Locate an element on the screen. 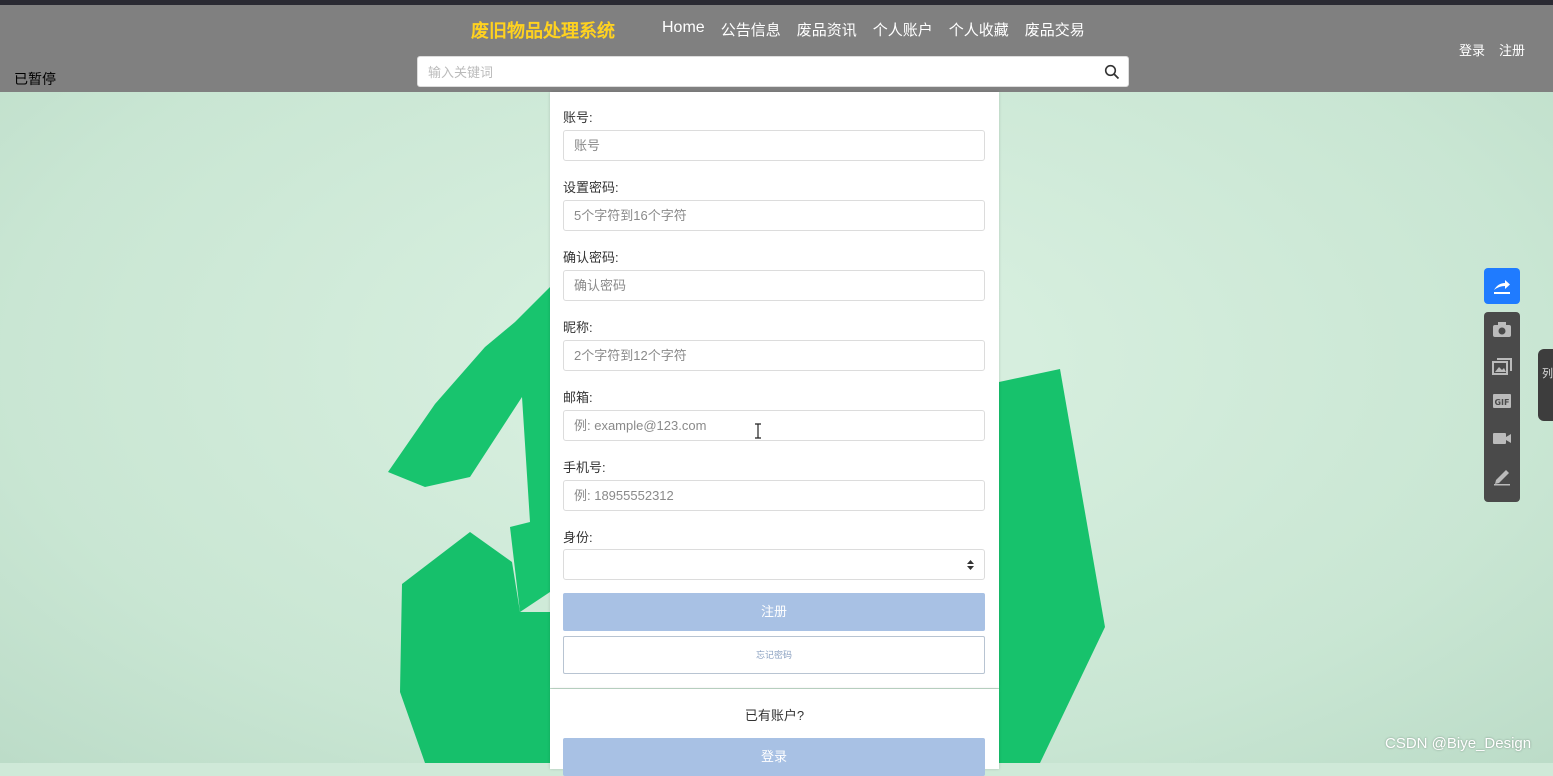 This screenshot has height=776, width=1553. side-collapse-tab: 列 is located at coordinates (1545, 385).